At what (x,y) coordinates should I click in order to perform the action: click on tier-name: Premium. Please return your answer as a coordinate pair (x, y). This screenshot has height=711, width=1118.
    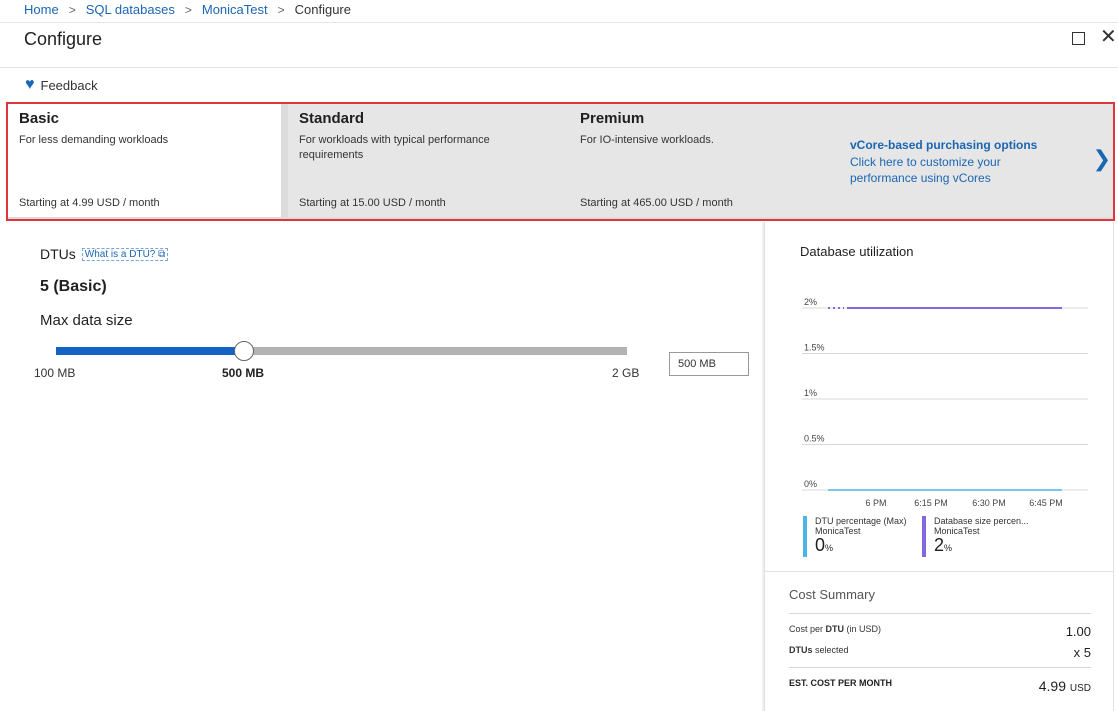
    Looking at the image, I should click on (612, 118).